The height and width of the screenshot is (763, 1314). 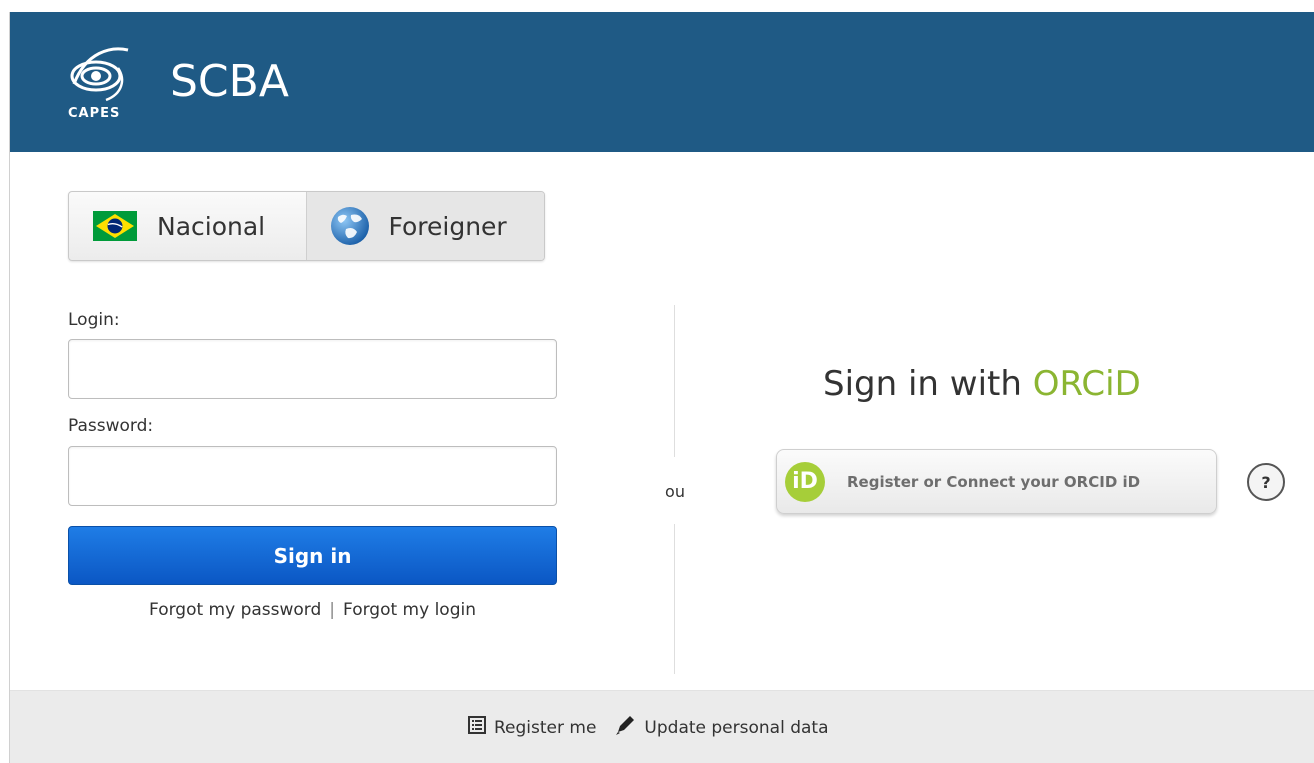 I want to click on divider-line-top, so click(x=674, y=381).